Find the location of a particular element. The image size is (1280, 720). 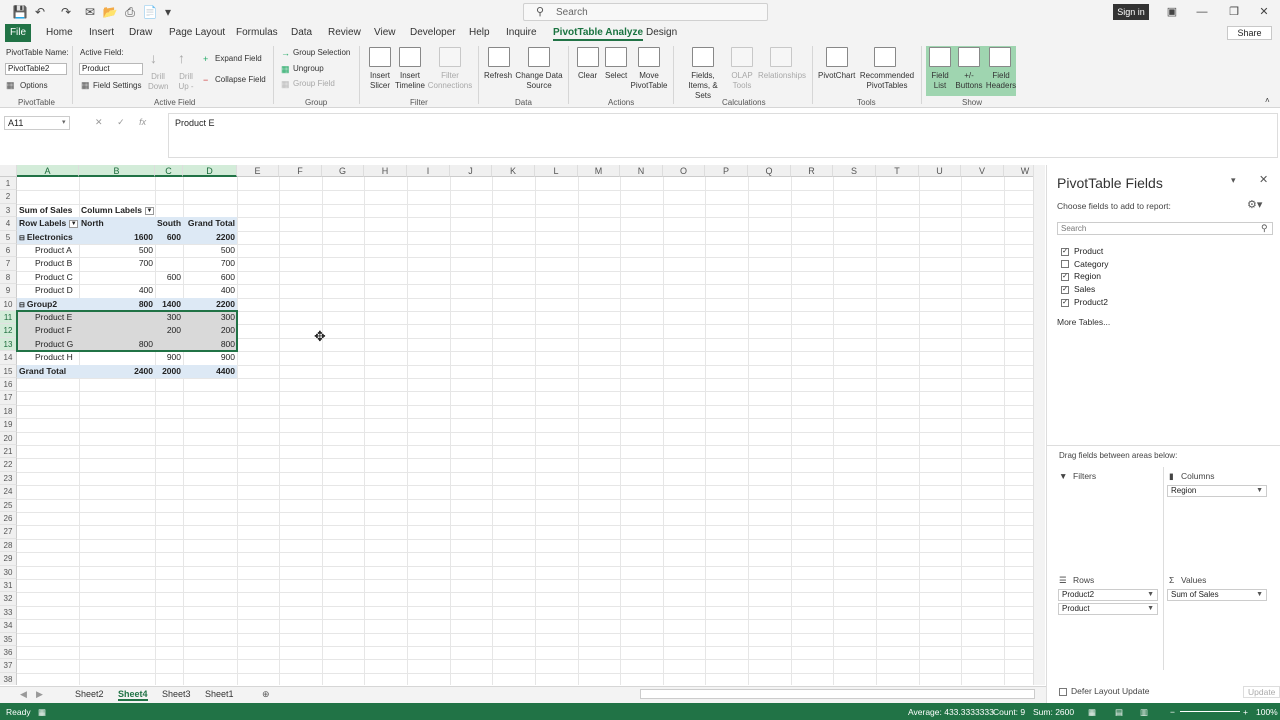

header-north: North is located at coordinates (117, 223).